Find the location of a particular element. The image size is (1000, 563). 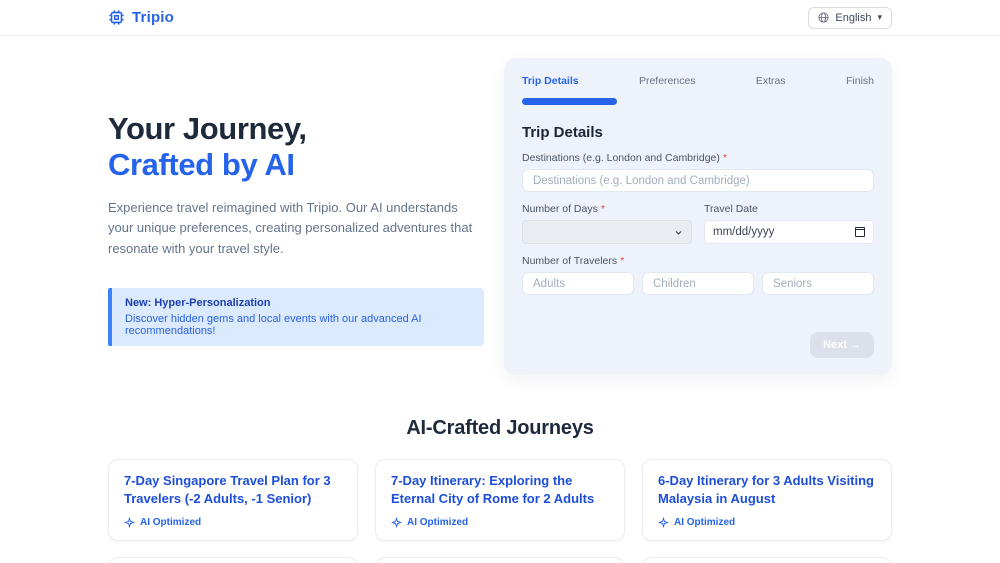

days-label: Number of Days * is located at coordinates (563, 209).